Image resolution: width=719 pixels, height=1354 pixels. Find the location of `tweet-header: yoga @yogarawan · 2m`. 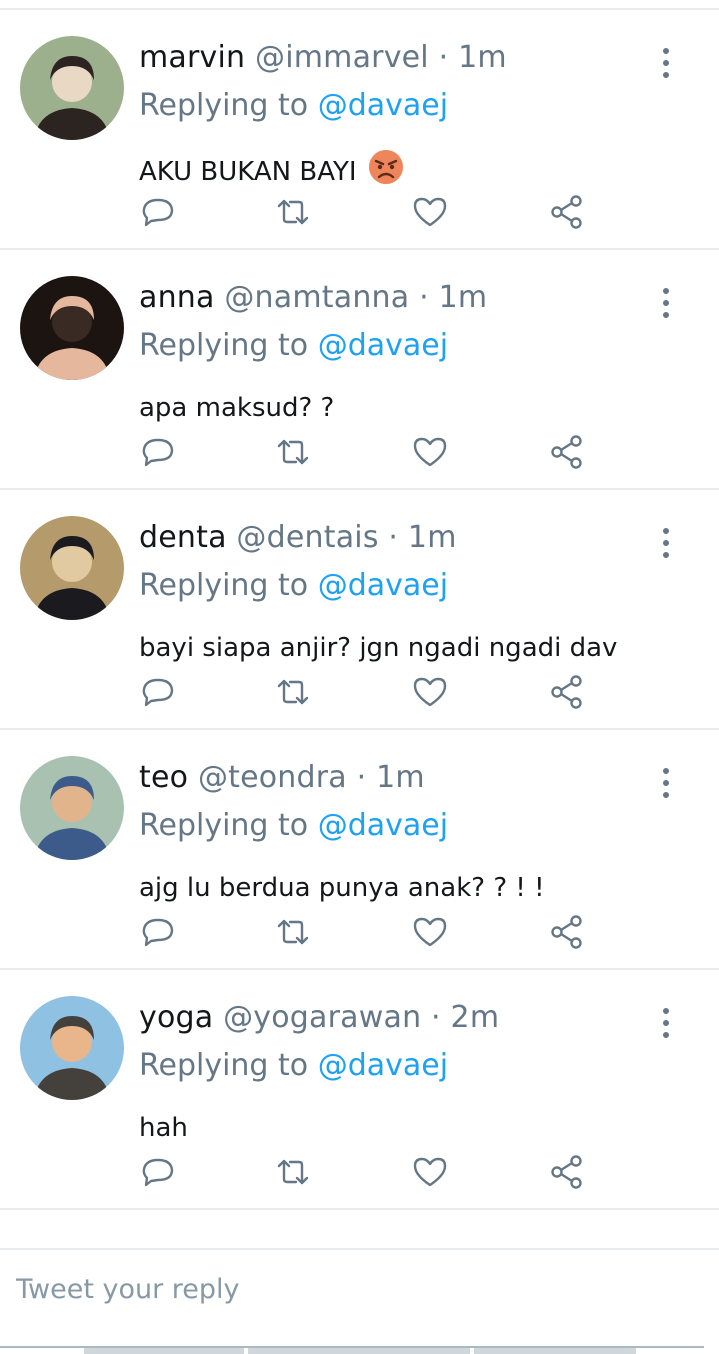

tweet-header: yoga @yogarawan · 2m is located at coordinates (319, 1018).